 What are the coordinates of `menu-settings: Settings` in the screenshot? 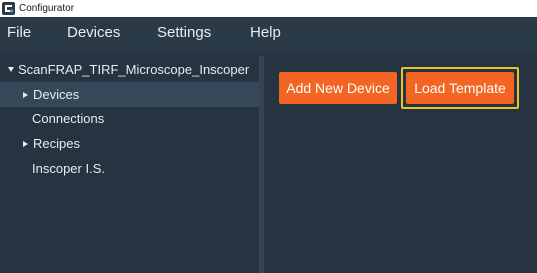 It's located at (184, 32).